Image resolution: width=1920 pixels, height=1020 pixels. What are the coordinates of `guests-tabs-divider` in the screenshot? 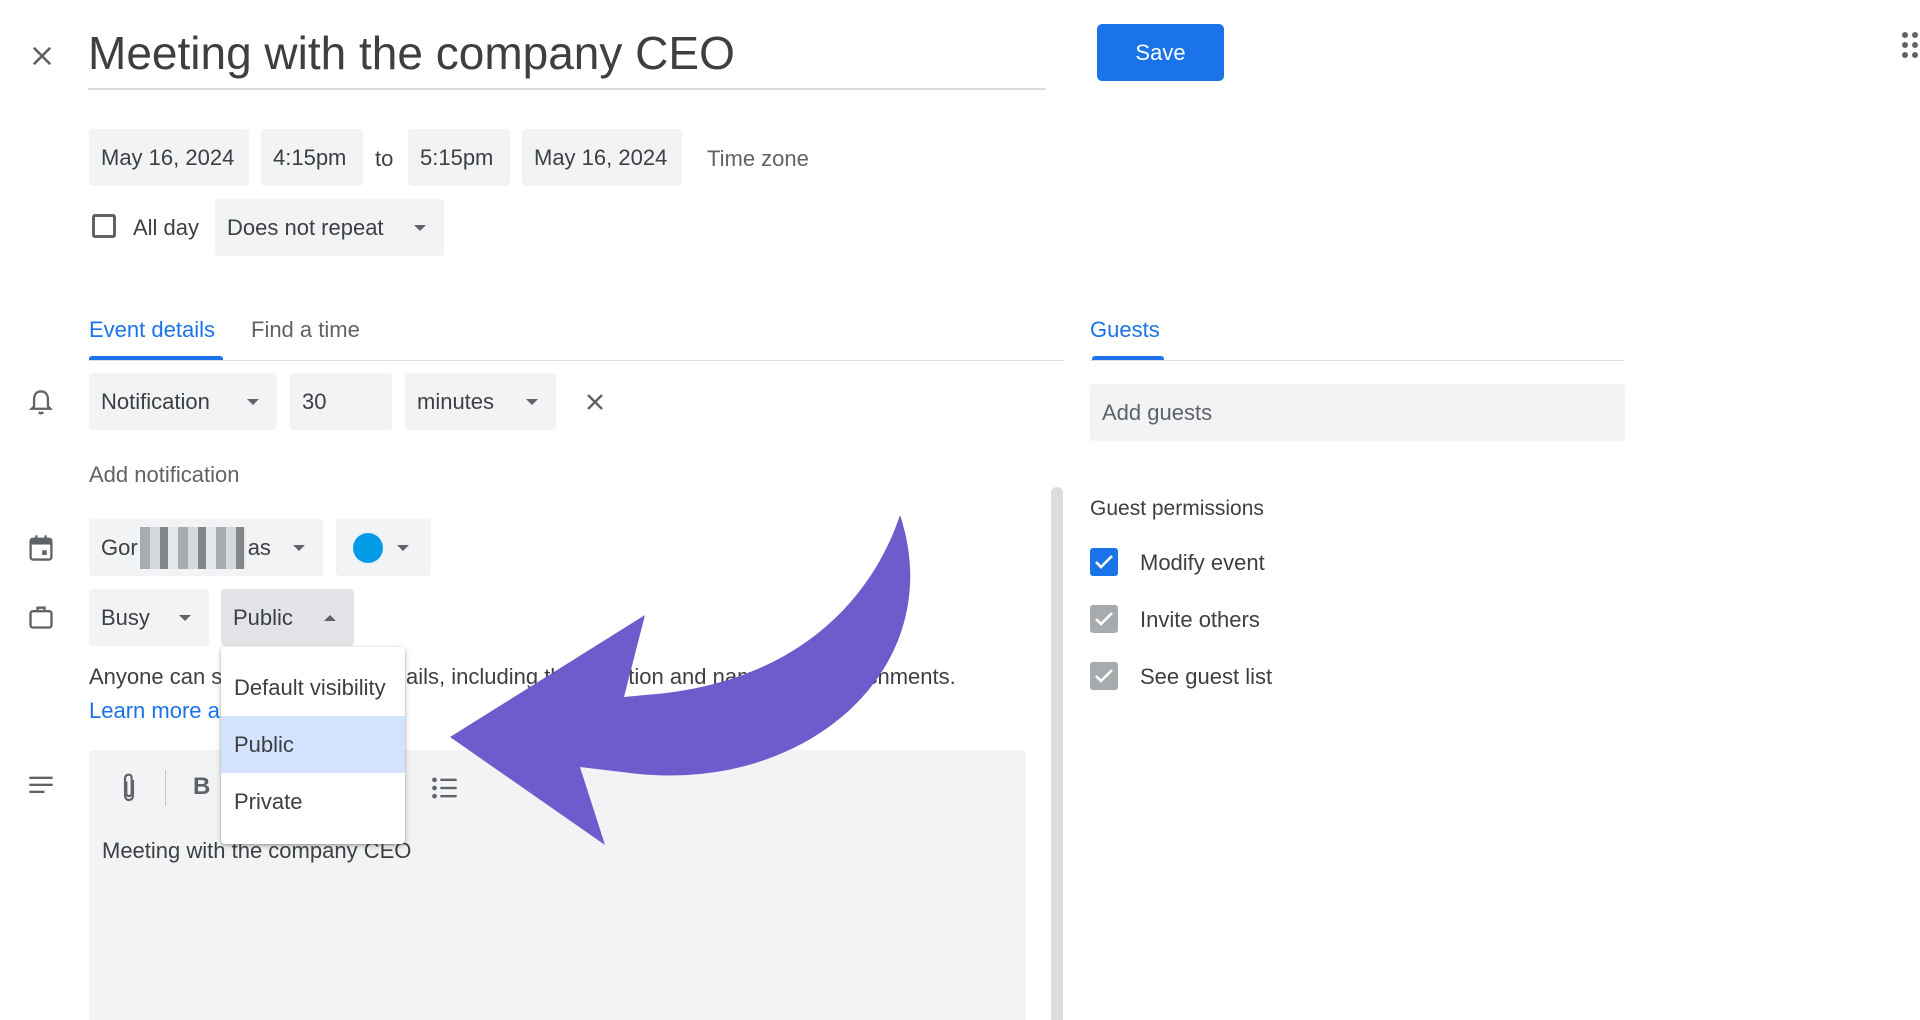 It's located at (1357, 360).